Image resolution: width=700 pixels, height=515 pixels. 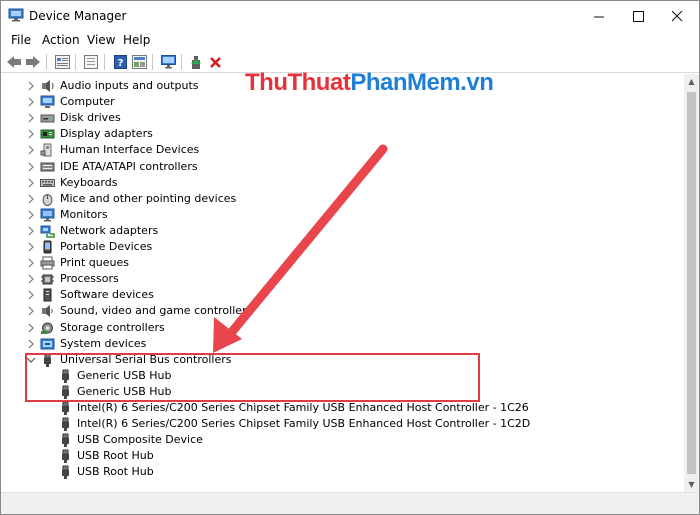 What do you see at coordinates (47, 183) in the screenshot?
I see `keyboard-icon` at bounding box center [47, 183].